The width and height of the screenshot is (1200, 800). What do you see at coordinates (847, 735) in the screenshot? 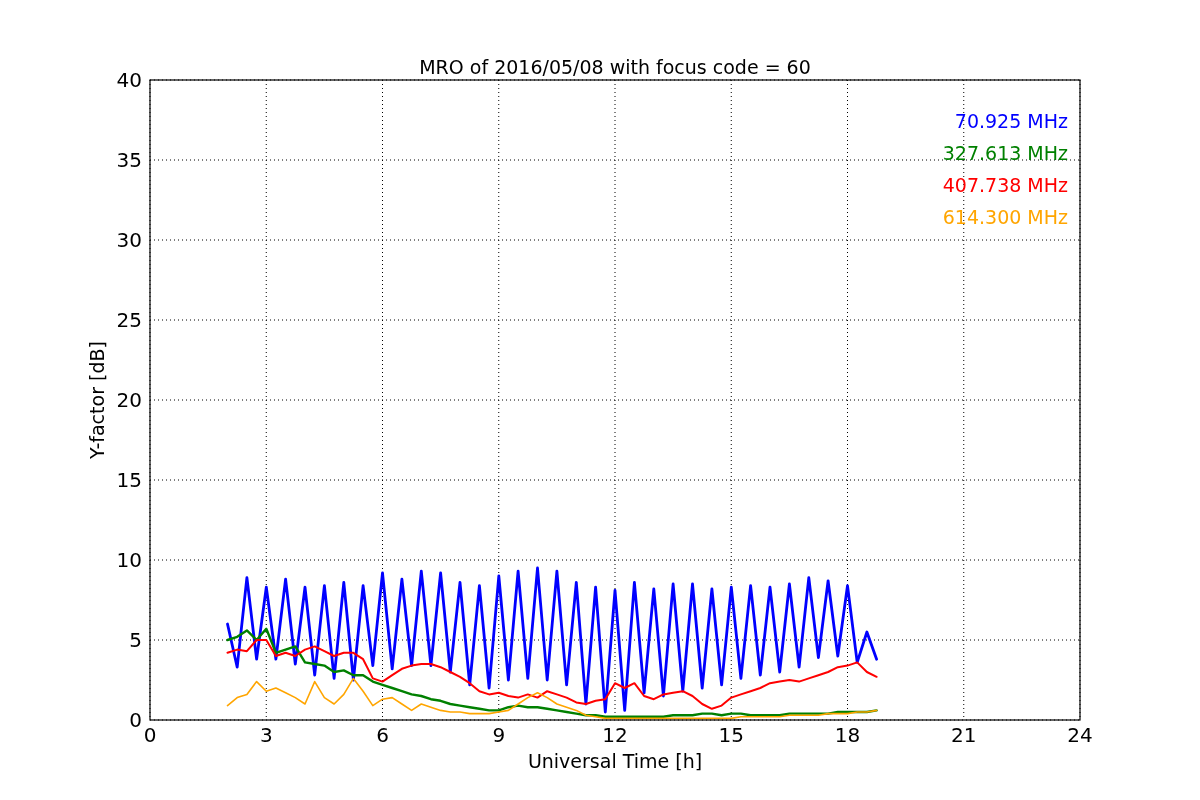
I see `x-tick-label: 18` at bounding box center [847, 735].